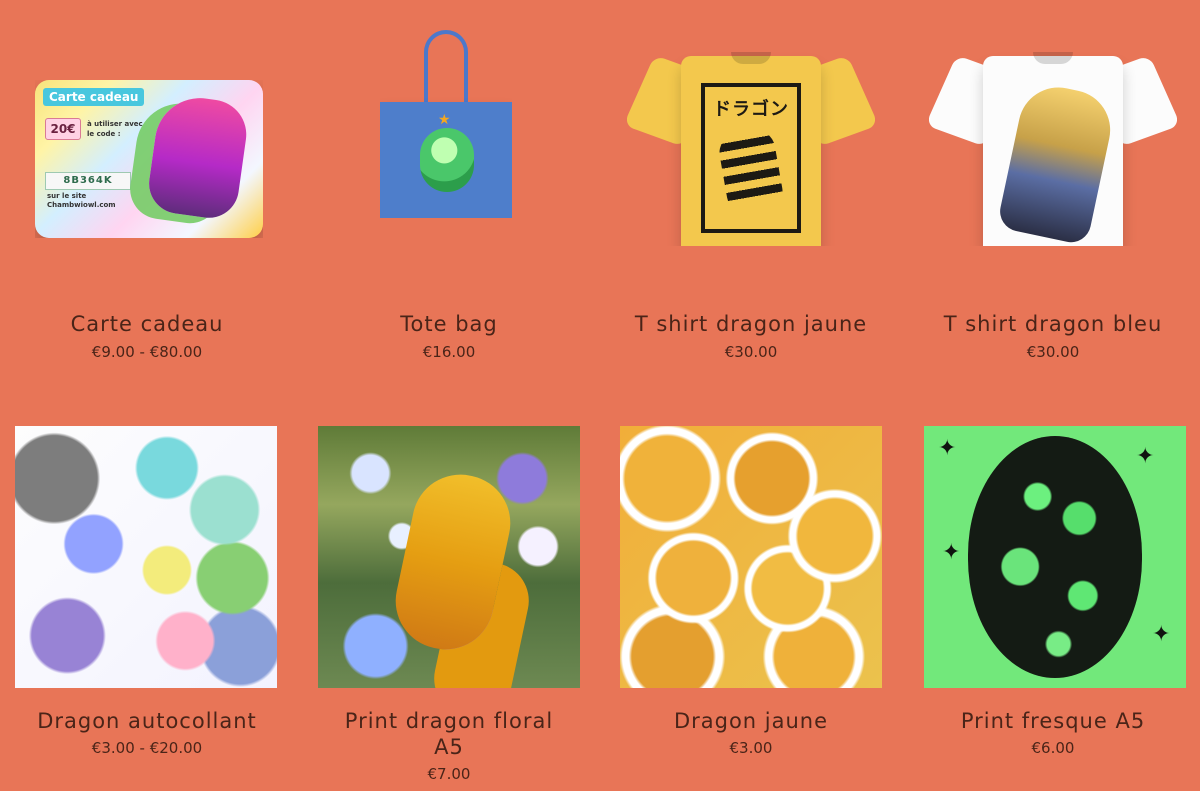  I want to click on dragon-figure, so click(453, 562).